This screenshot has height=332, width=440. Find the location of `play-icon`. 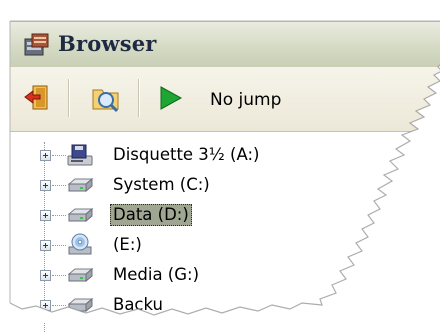

play-icon is located at coordinates (171, 98).